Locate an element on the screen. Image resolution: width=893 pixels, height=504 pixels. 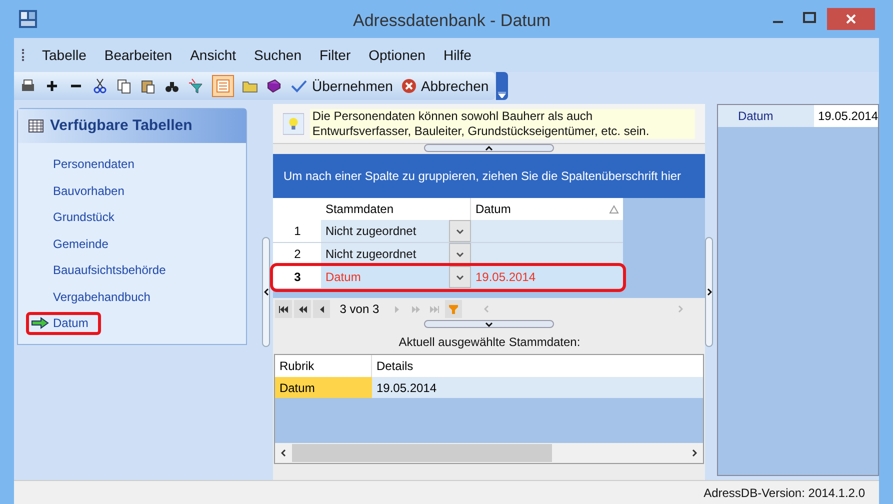
grid-row: 3 Datum 19.05.2014 is located at coordinates (448, 277).